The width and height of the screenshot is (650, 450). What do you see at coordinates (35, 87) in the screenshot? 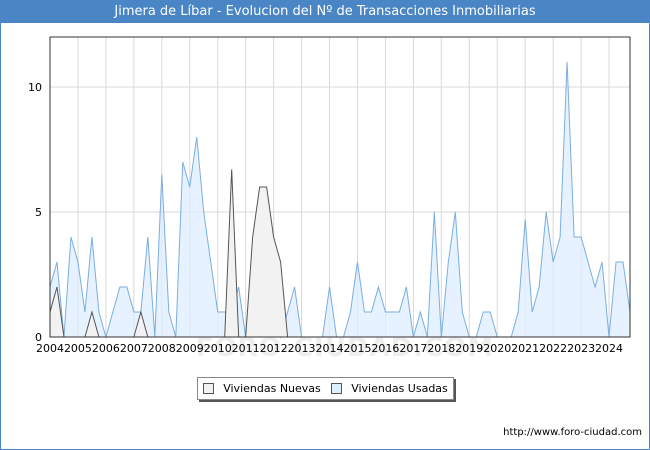
I see `y-tick-label: 10` at bounding box center [35, 87].